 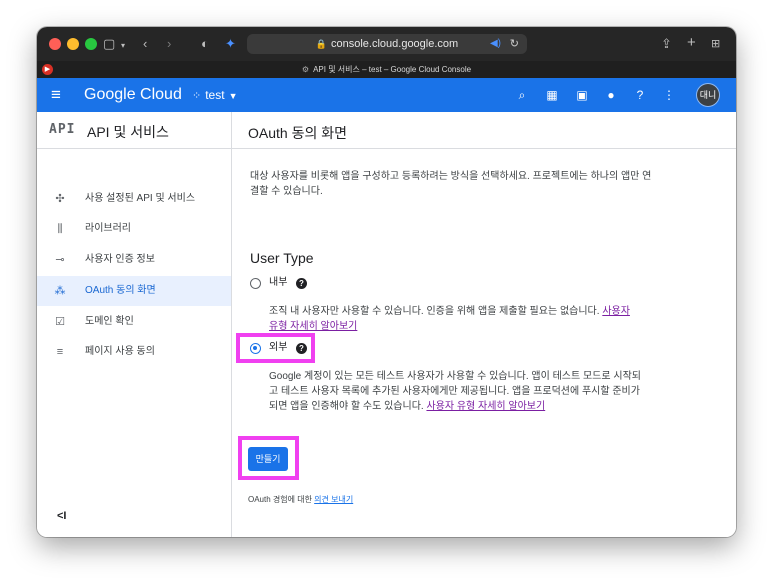 I want to click on sidebar-item-label: 사용 설정된 API 및 서비스, so click(x=140, y=198).